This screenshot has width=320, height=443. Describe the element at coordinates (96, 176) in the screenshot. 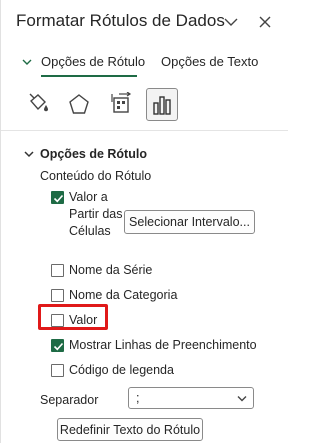

I see `label-contains-heading: Conteúdo do Rótulo` at that location.